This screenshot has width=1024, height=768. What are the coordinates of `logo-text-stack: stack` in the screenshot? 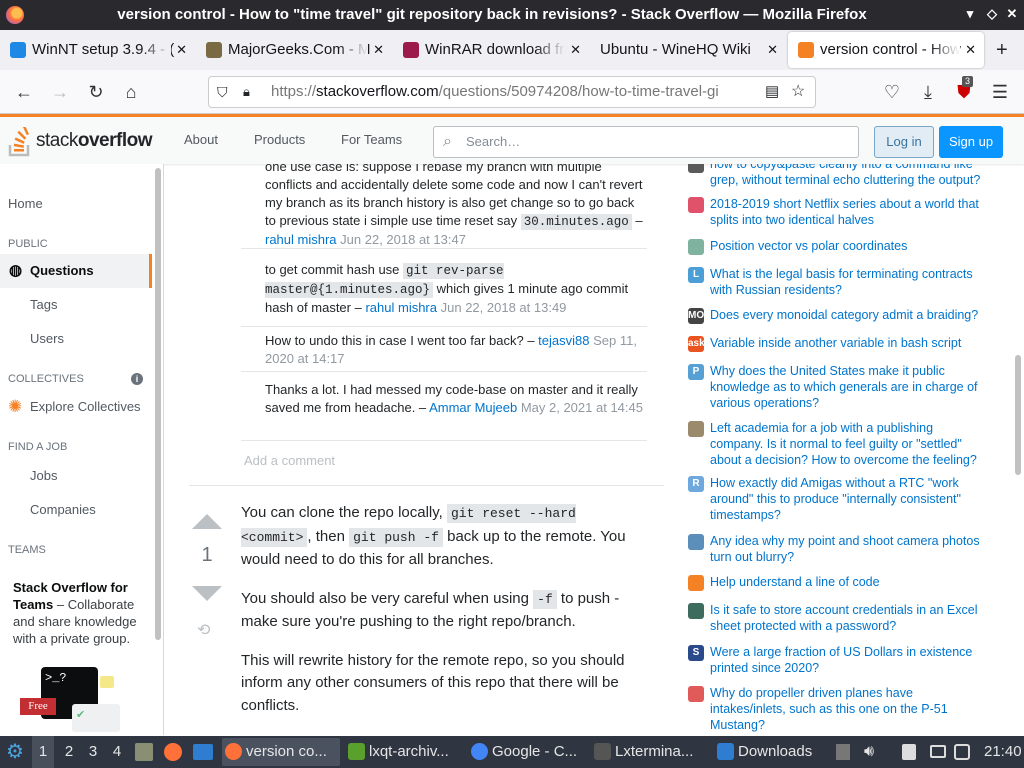 It's located at (57, 140).